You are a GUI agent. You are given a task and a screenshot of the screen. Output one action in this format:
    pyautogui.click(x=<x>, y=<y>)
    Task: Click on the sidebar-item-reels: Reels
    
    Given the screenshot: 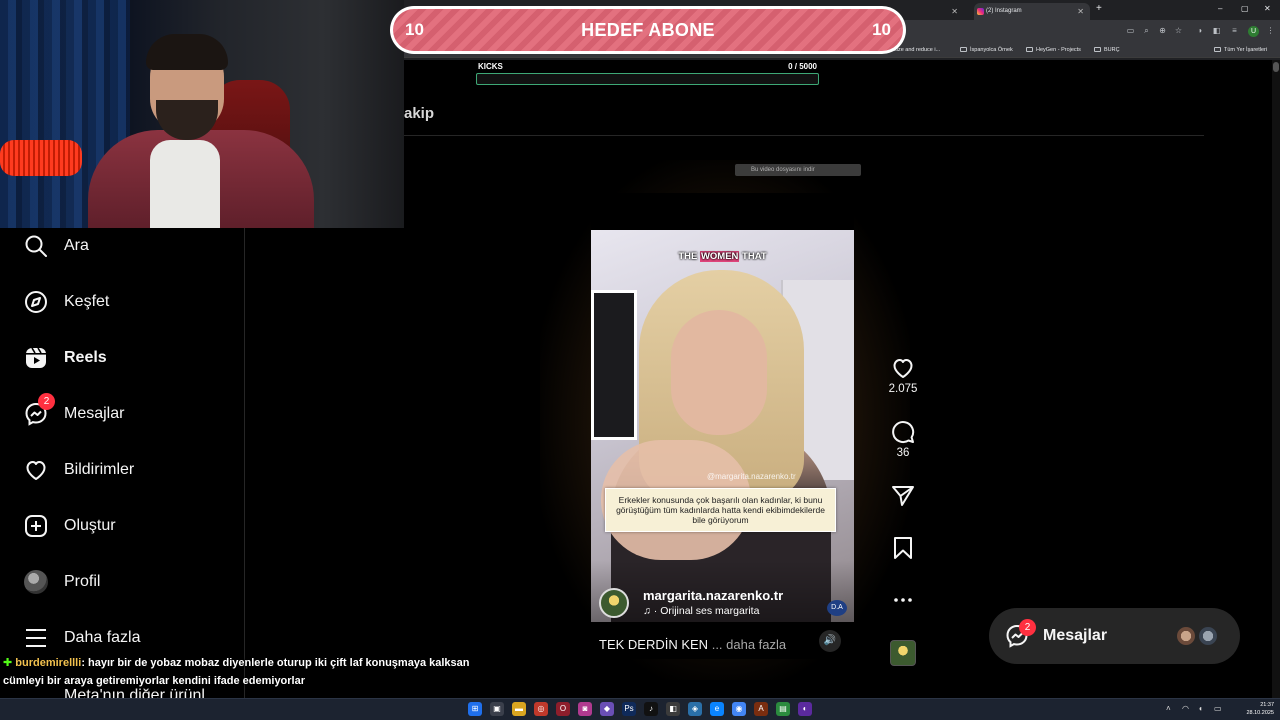 What is the action you would take?
    pyautogui.click(x=65, y=358)
    